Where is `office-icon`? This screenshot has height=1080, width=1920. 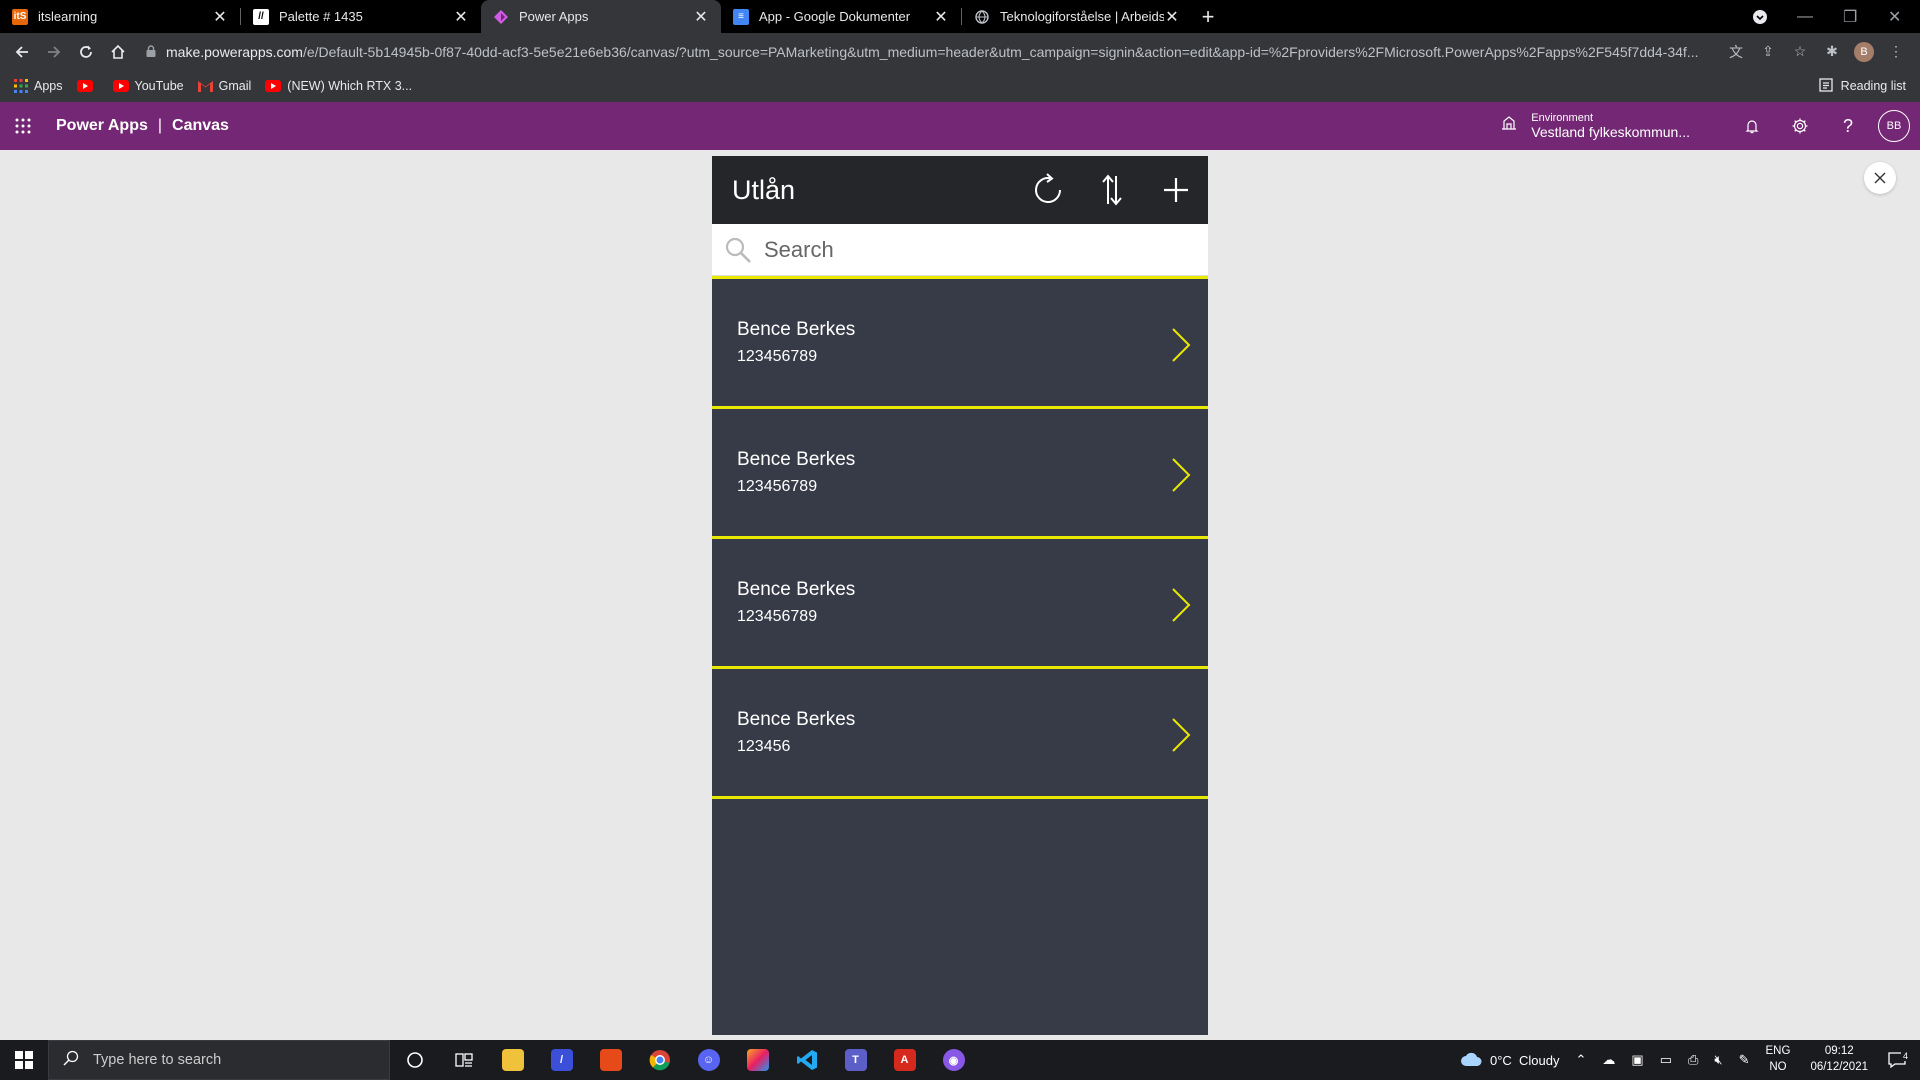 office-icon is located at coordinates (610, 1060).